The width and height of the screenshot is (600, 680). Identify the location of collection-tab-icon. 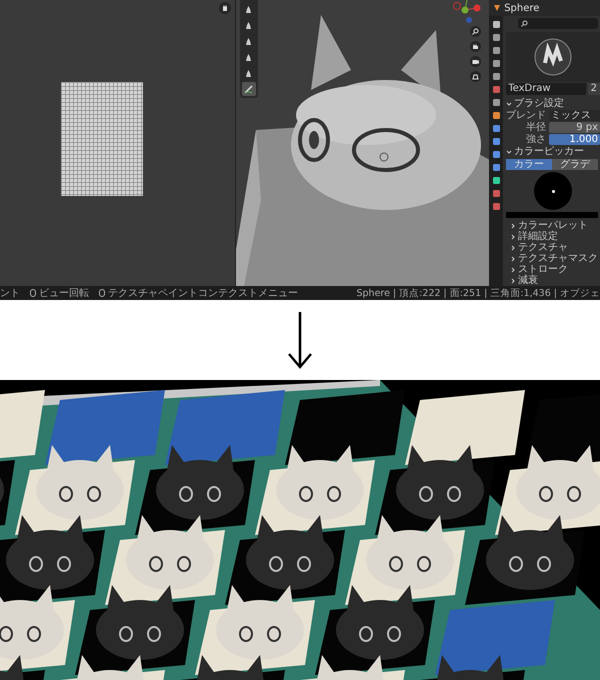
(496, 102).